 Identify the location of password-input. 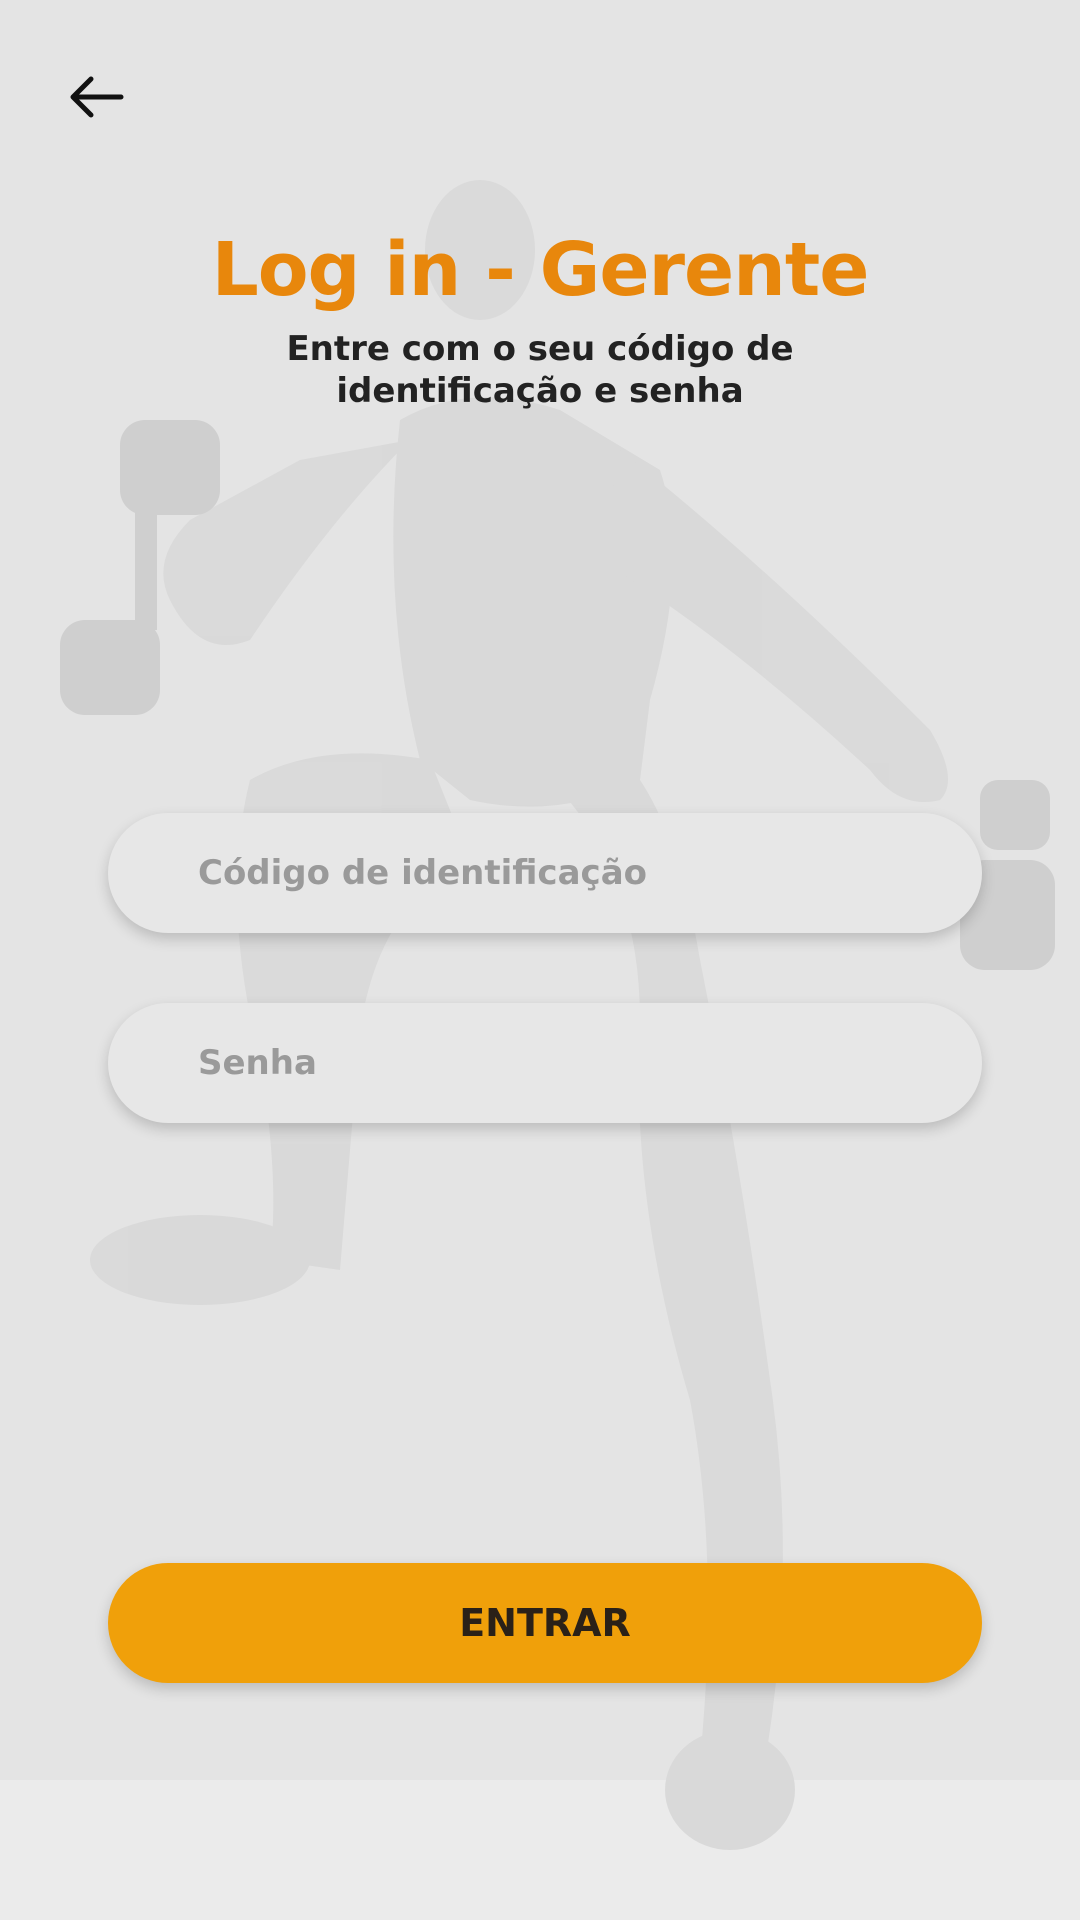
(589, 1063).